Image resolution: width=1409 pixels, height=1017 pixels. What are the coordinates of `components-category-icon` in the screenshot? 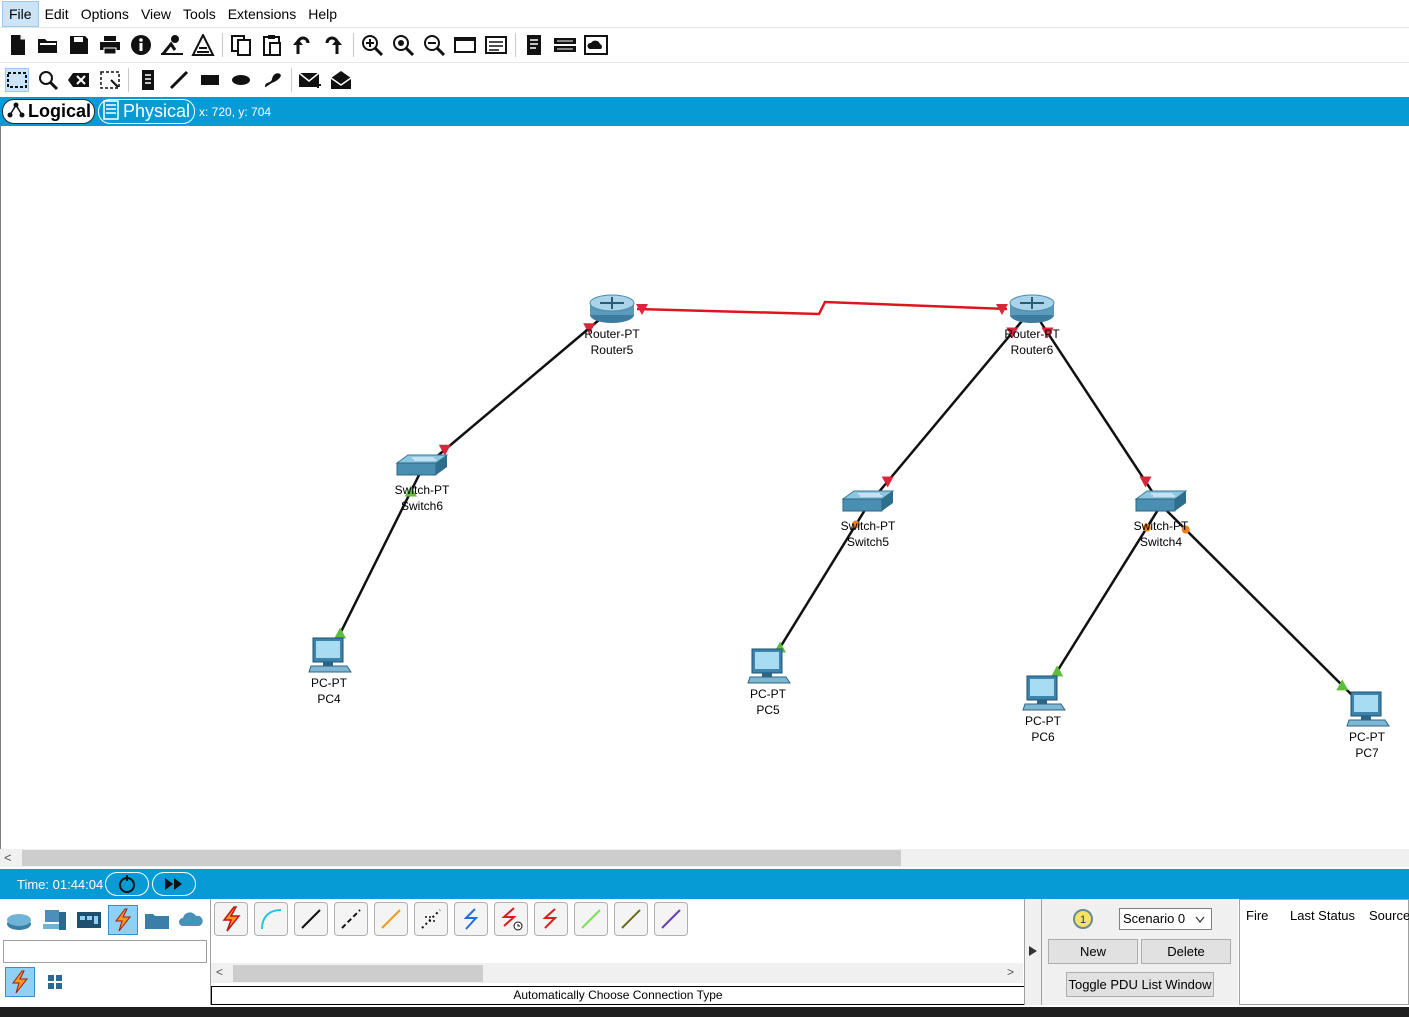 It's located at (89, 920).